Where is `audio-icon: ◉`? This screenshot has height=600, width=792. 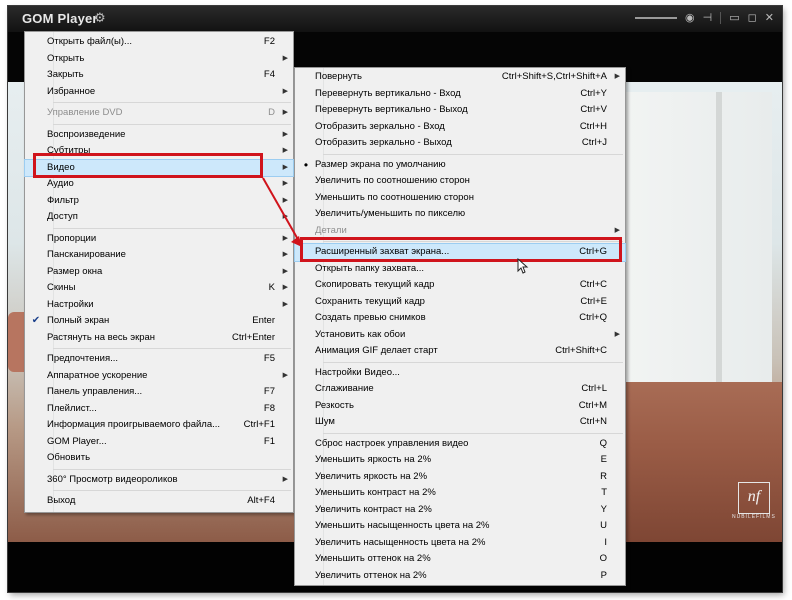
audio-icon: ◉ is located at coordinates (690, 17).